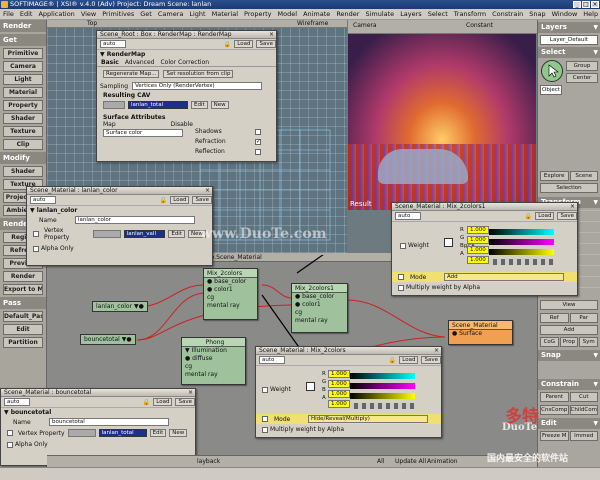  I want to click on m2-swatch, so click(310, 386).